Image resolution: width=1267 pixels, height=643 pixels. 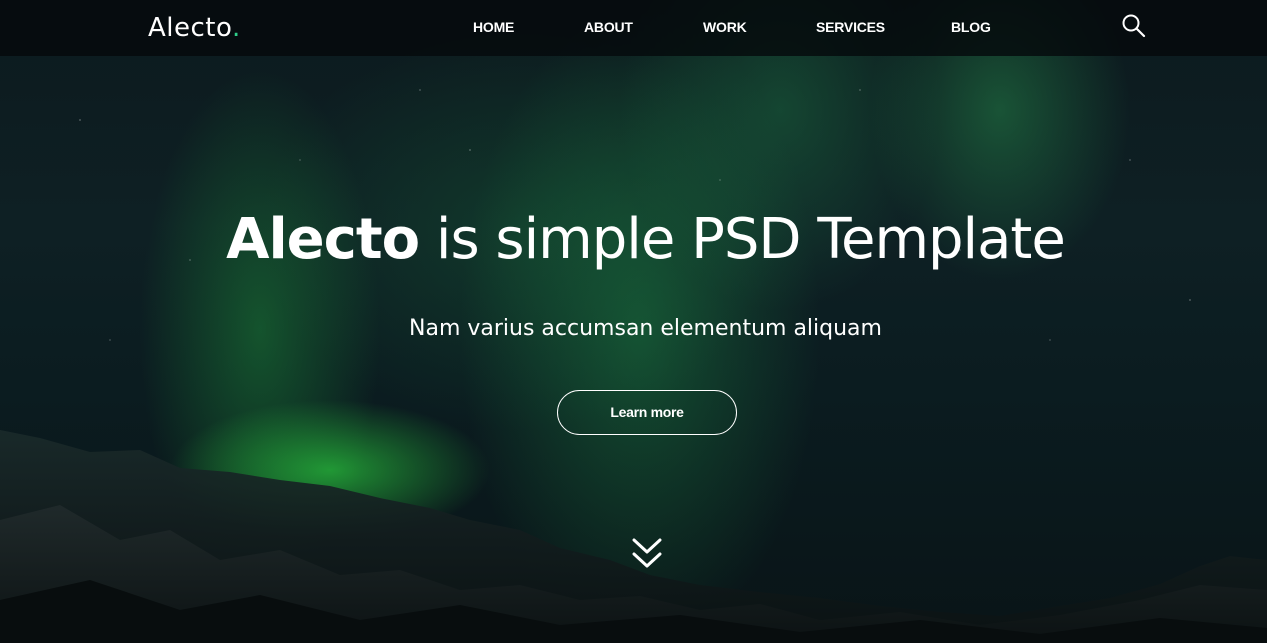 What do you see at coordinates (608, 27) in the screenshot?
I see `nav-item-about: ABOUT` at bounding box center [608, 27].